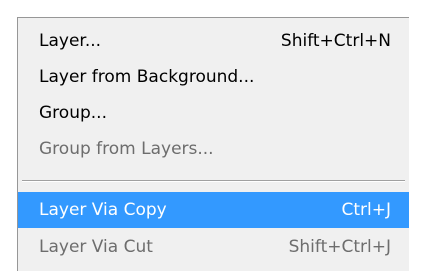  Describe the element at coordinates (96, 247) in the screenshot. I see `menu-item-label: Layer Via Cut` at that location.